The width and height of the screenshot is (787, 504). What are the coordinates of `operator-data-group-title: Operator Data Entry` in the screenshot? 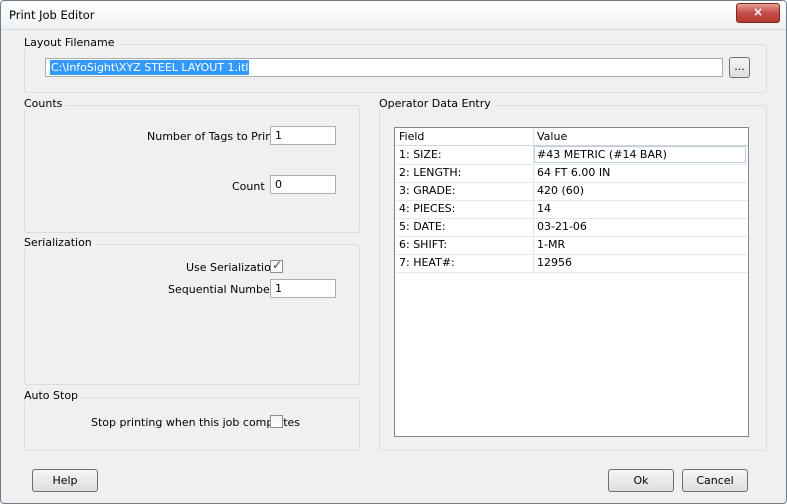 It's located at (437, 103).